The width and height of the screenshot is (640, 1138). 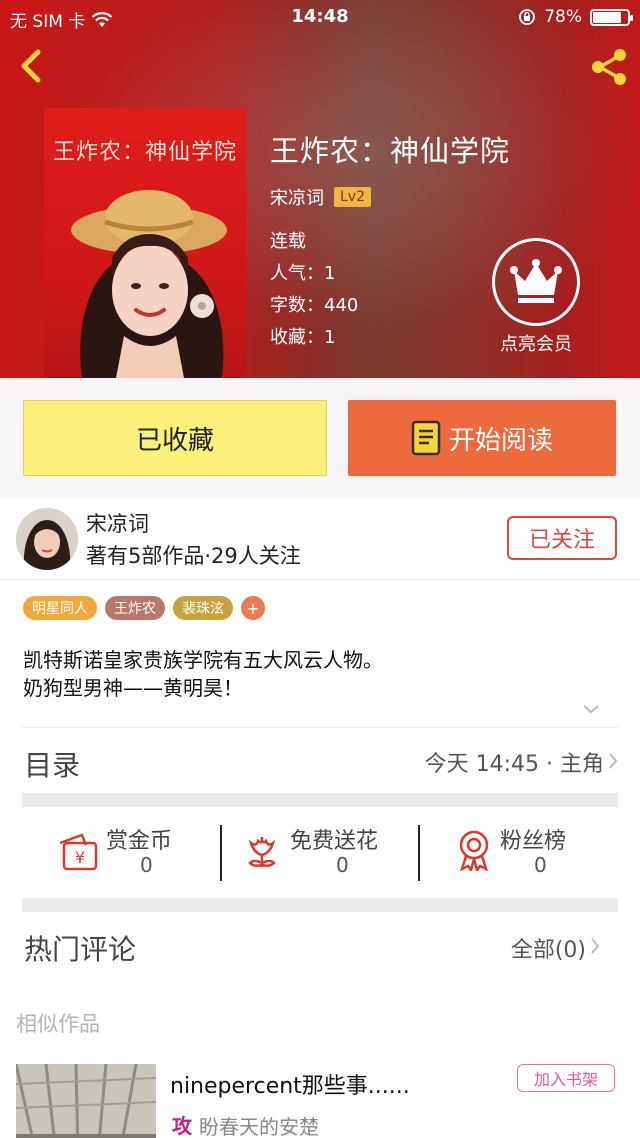 I want to click on tag-item: 王炸农, so click(x=135, y=608).